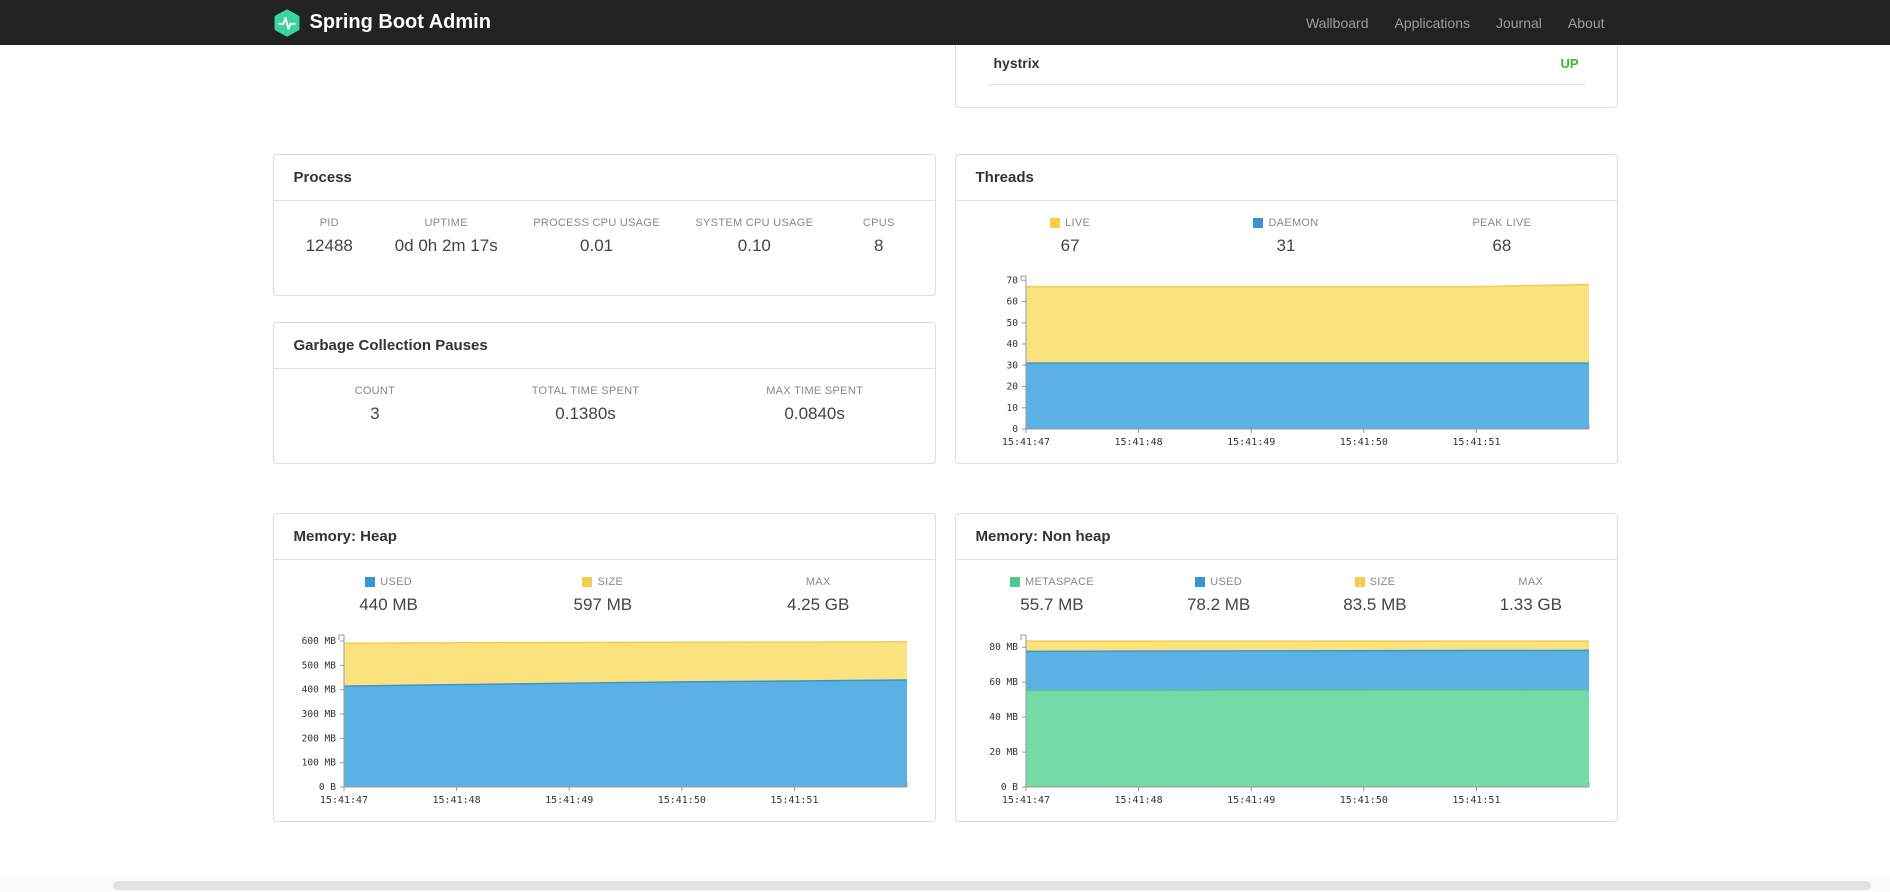 This screenshot has height=892, width=1890. What do you see at coordinates (1070, 236) in the screenshot?
I see `stat-threads-live: LIVE 67` at bounding box center [1070, 236].